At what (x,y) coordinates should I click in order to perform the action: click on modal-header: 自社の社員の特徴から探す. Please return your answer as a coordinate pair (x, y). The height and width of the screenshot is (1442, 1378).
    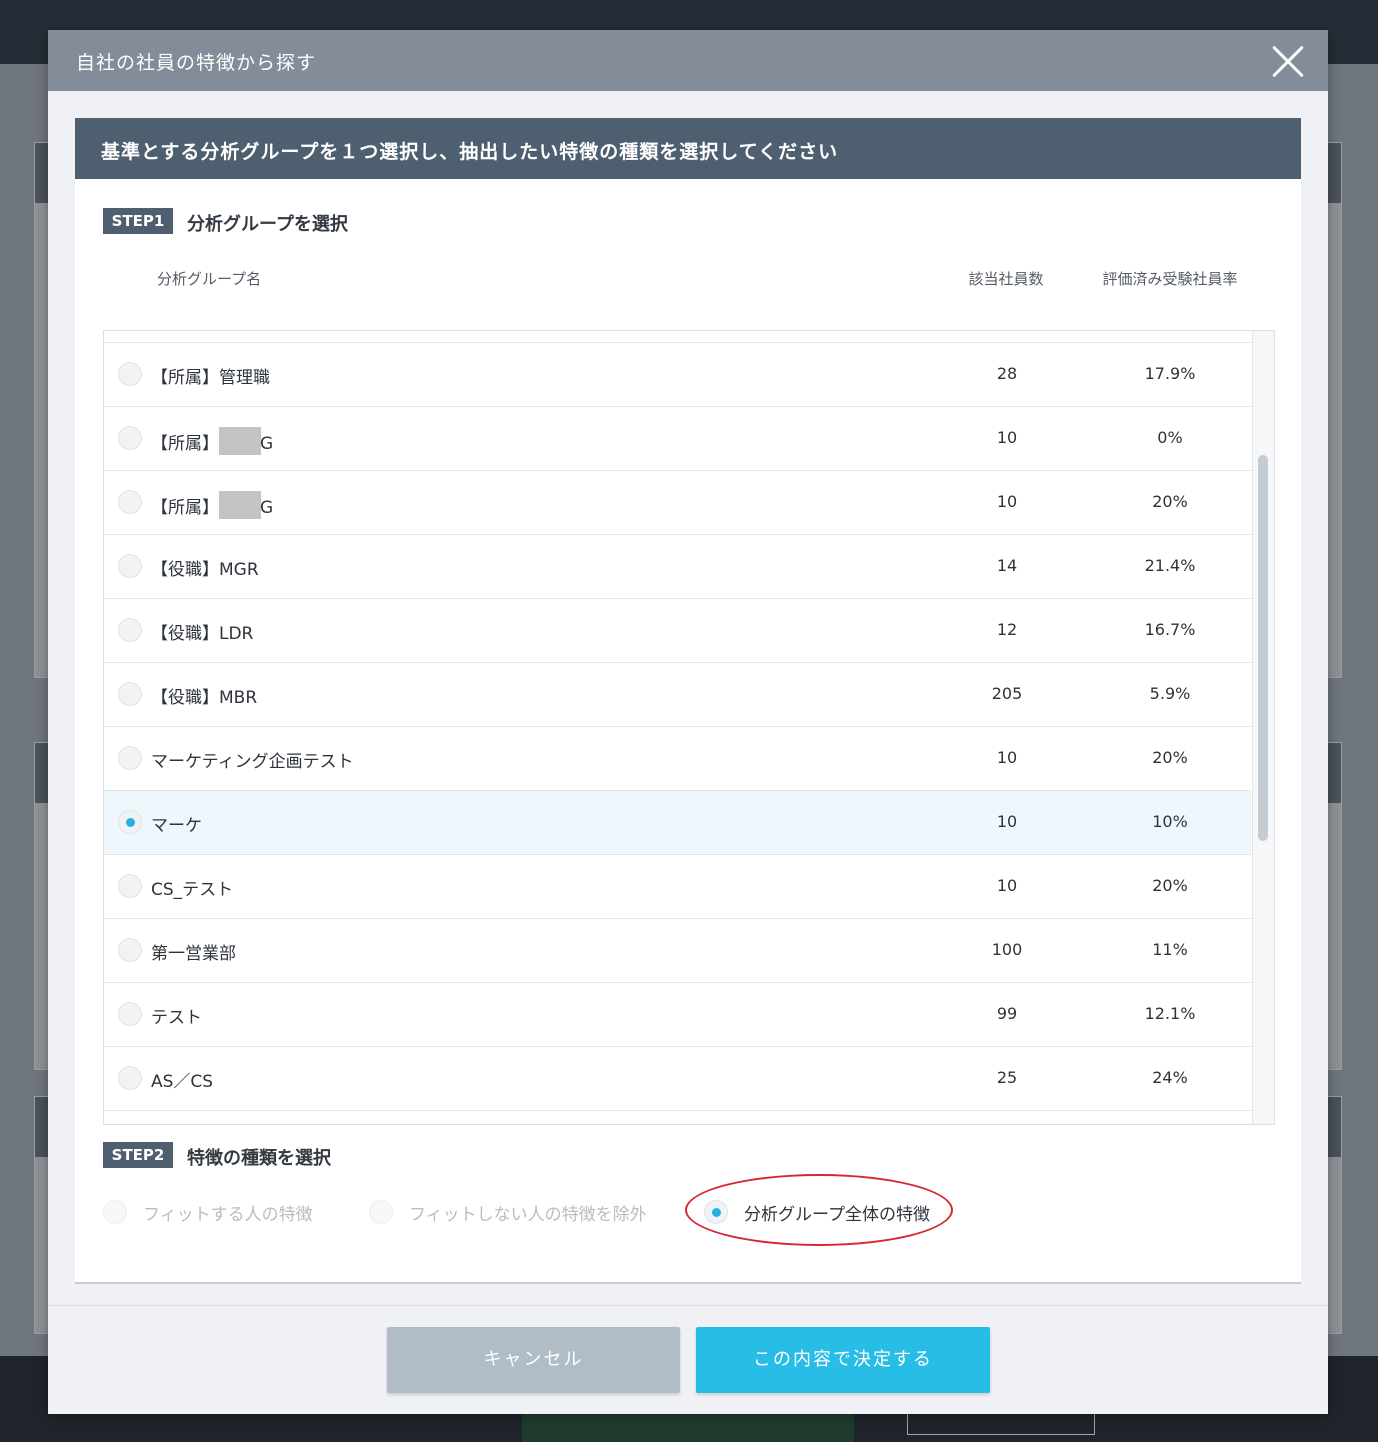
    Looking at the image, I should click on (688, 60).